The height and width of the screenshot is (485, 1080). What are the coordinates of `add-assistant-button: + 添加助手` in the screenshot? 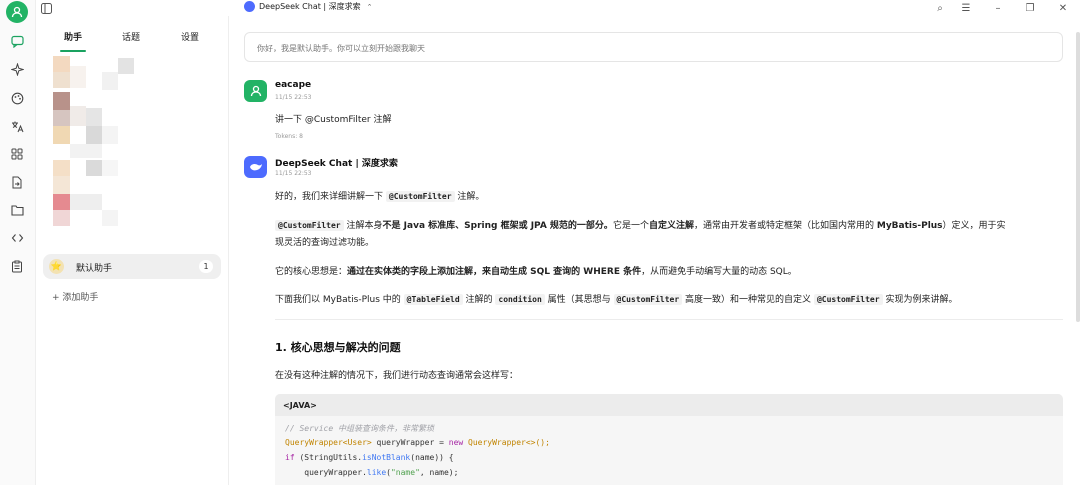 It's located at (75, 296).